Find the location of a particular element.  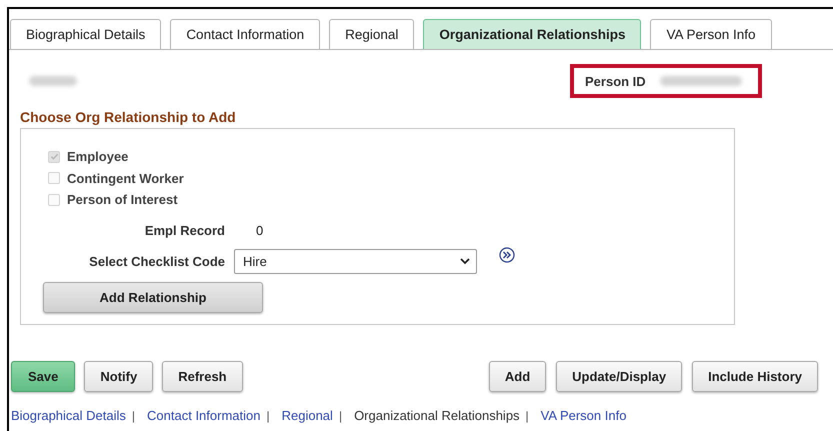

field-value: 0 is located at coordinates (260, 230).